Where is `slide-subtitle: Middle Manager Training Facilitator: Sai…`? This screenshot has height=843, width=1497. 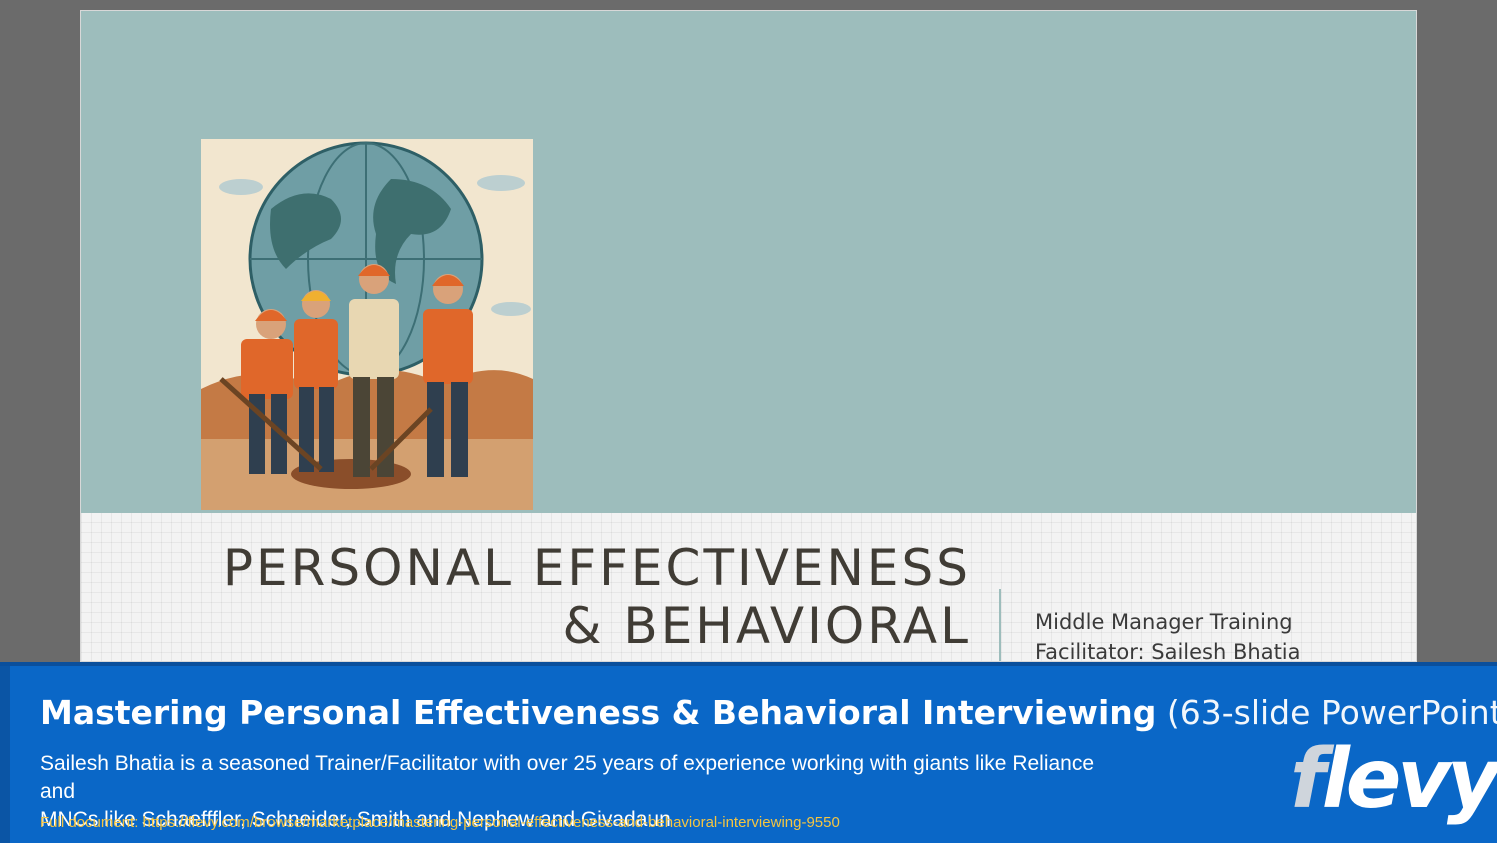
slide-subtitle: Middle Manager Training Facilitator: Sai… is located at coordinates (1168, 634).